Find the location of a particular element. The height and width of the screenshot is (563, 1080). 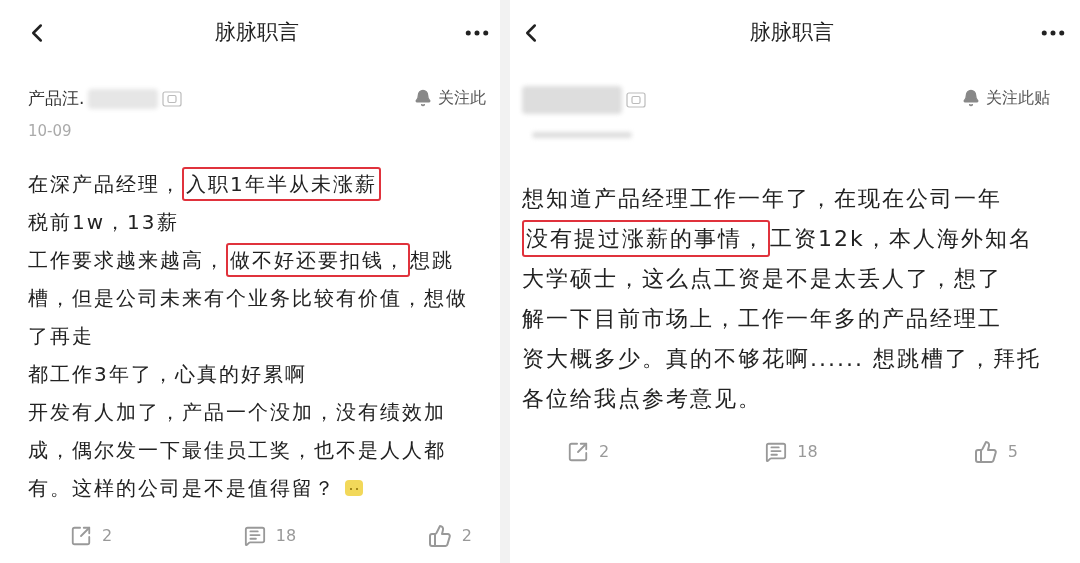

follow-button: 关注此 is located at coordinates (450, 98).